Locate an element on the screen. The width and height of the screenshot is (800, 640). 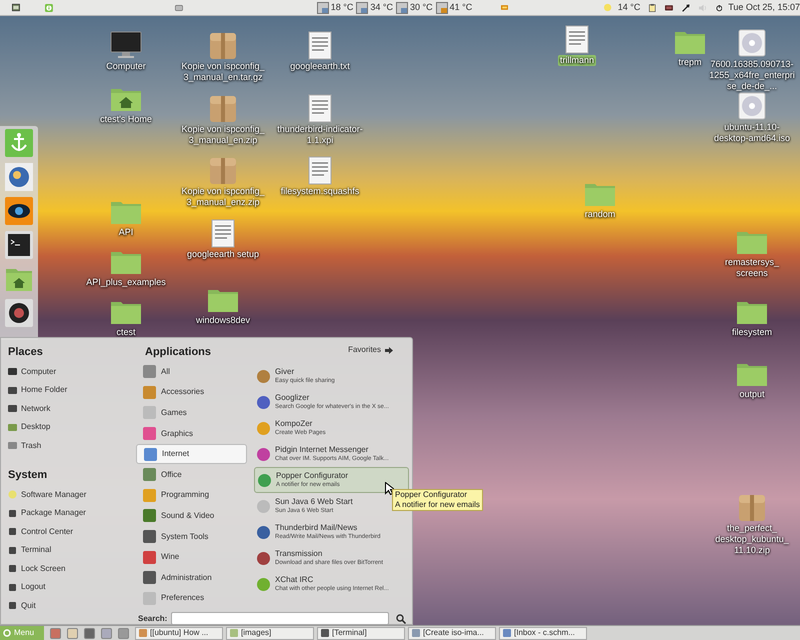
search-label: Search: is located at coordinates (153, 618).